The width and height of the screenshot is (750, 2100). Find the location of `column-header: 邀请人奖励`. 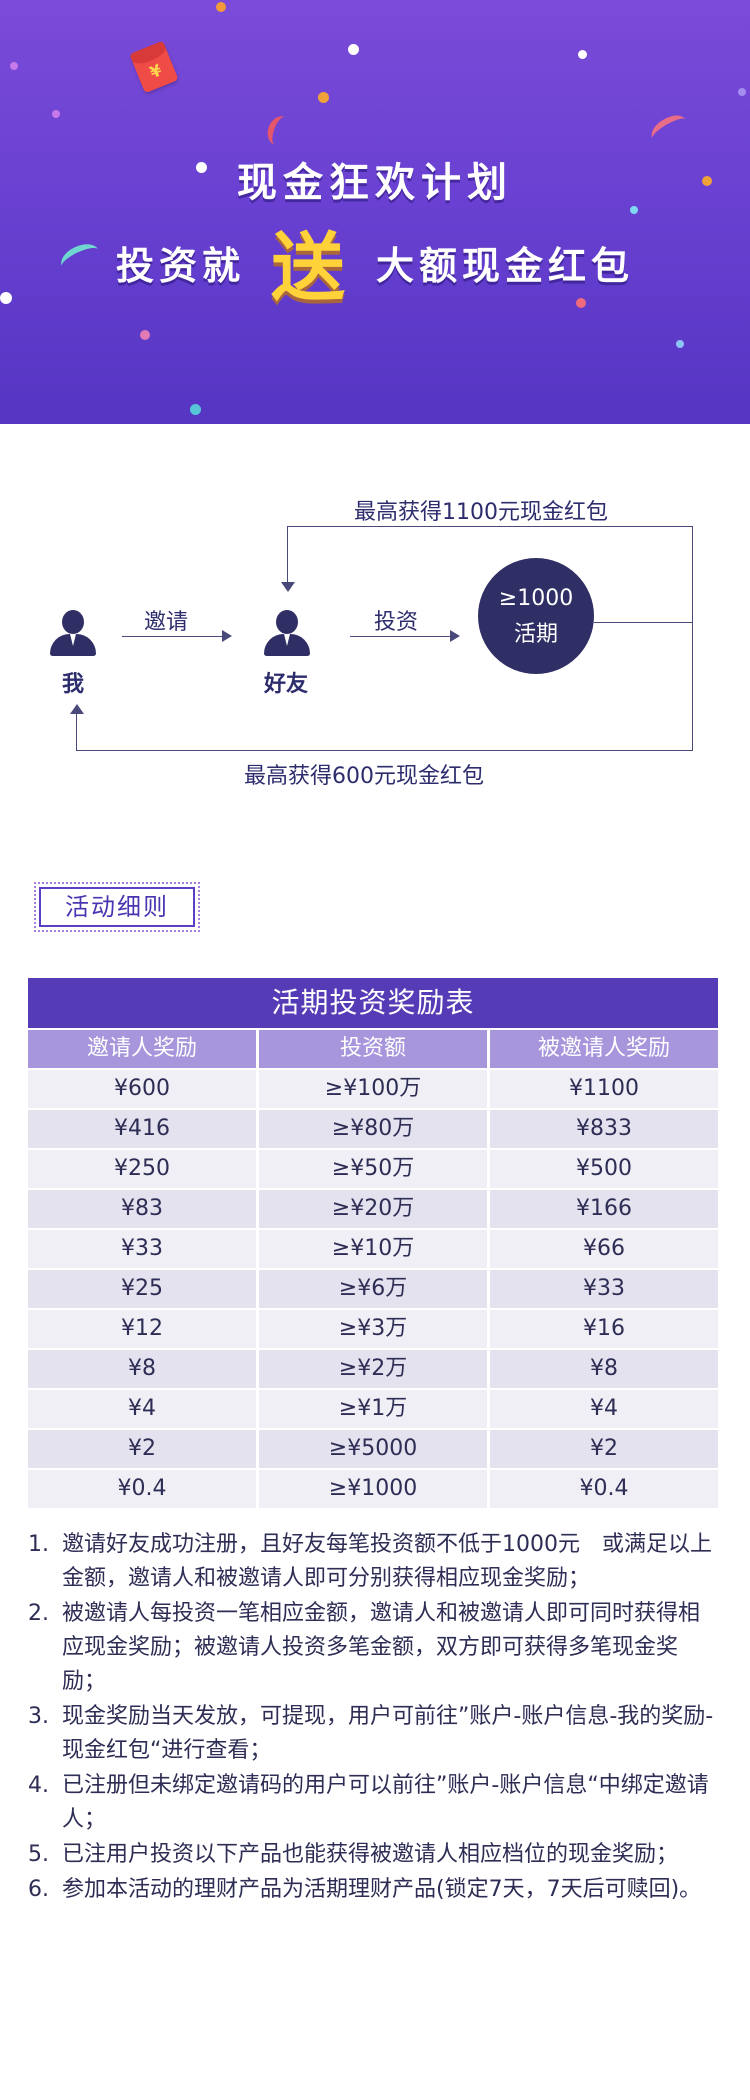

column-header: 邀请人奖励 is located at coordinates (142, 1049).